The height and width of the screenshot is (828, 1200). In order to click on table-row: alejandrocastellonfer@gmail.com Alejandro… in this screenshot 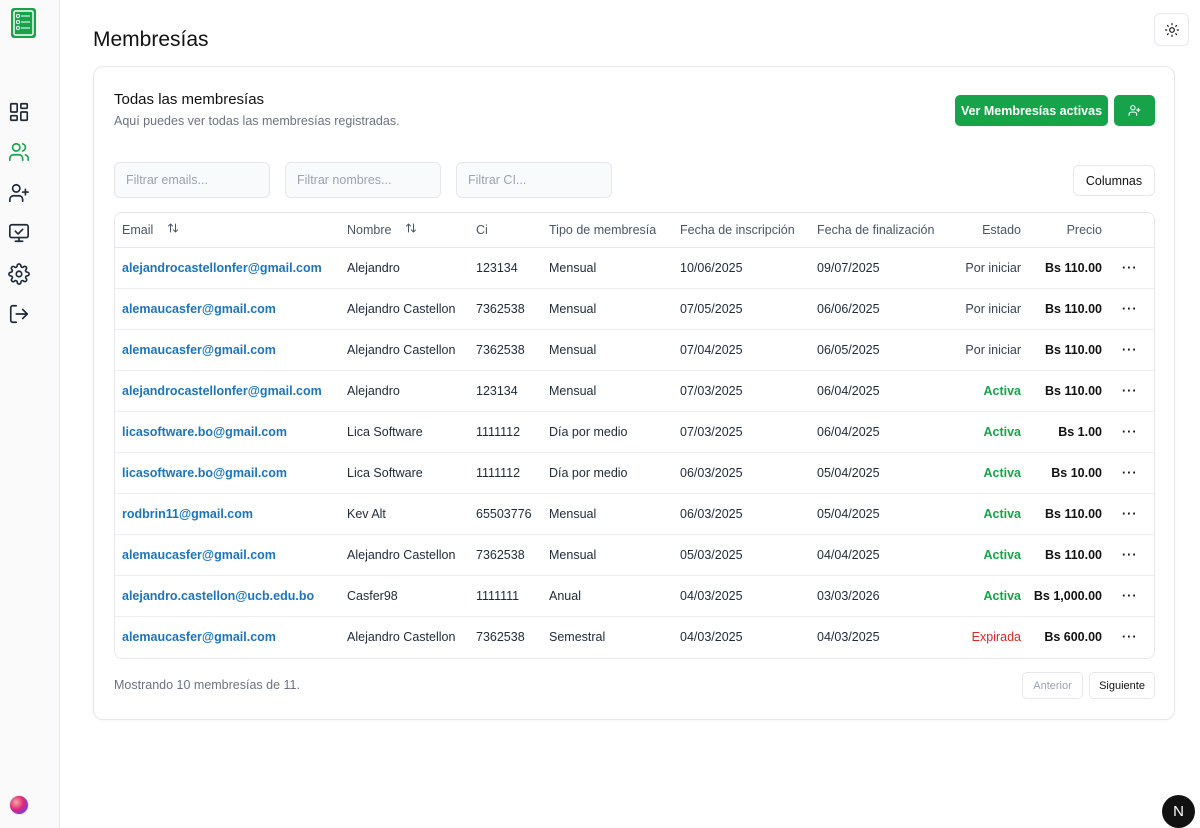, I will do `click(634, 268)`.